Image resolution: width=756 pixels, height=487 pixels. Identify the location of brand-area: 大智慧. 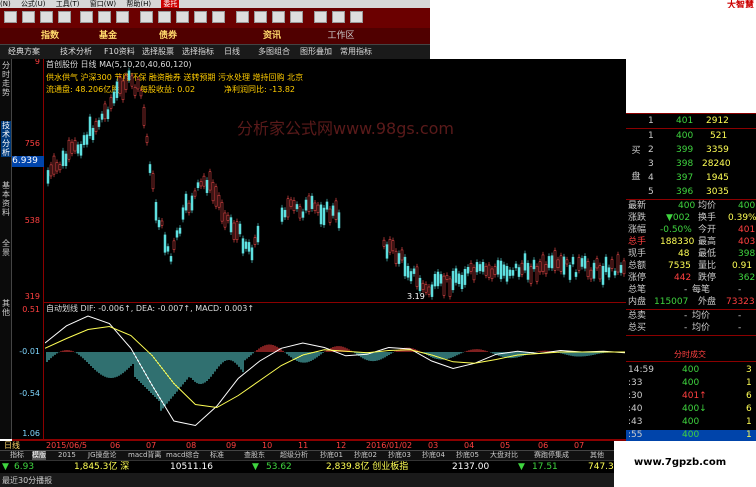
(593, 5).